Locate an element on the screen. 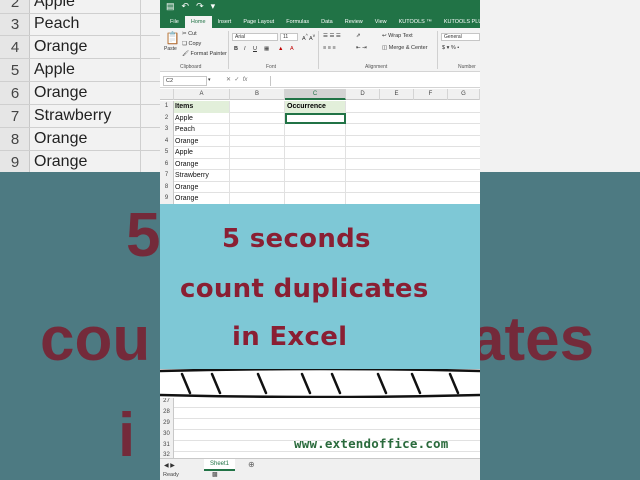 The width and height of the screenshot is (640, 480). tab-data: Data is located at coordinates (327, 23).